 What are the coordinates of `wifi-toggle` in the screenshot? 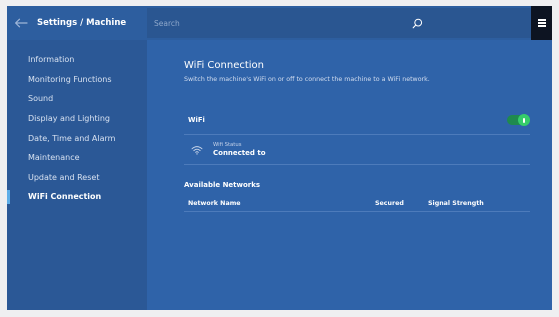 It's located at (518, 120).